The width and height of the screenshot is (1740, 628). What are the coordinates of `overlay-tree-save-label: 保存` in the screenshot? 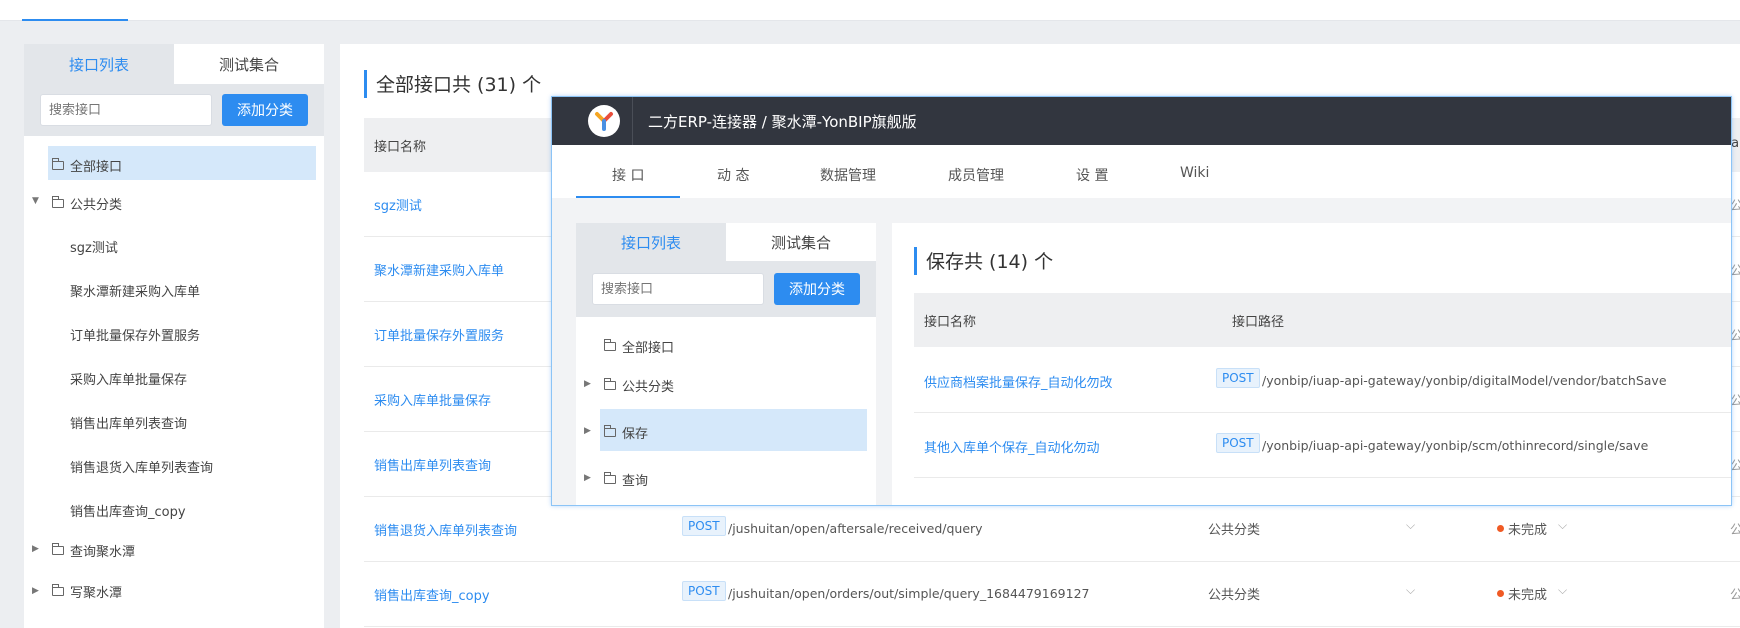 It's located at (635, 434).